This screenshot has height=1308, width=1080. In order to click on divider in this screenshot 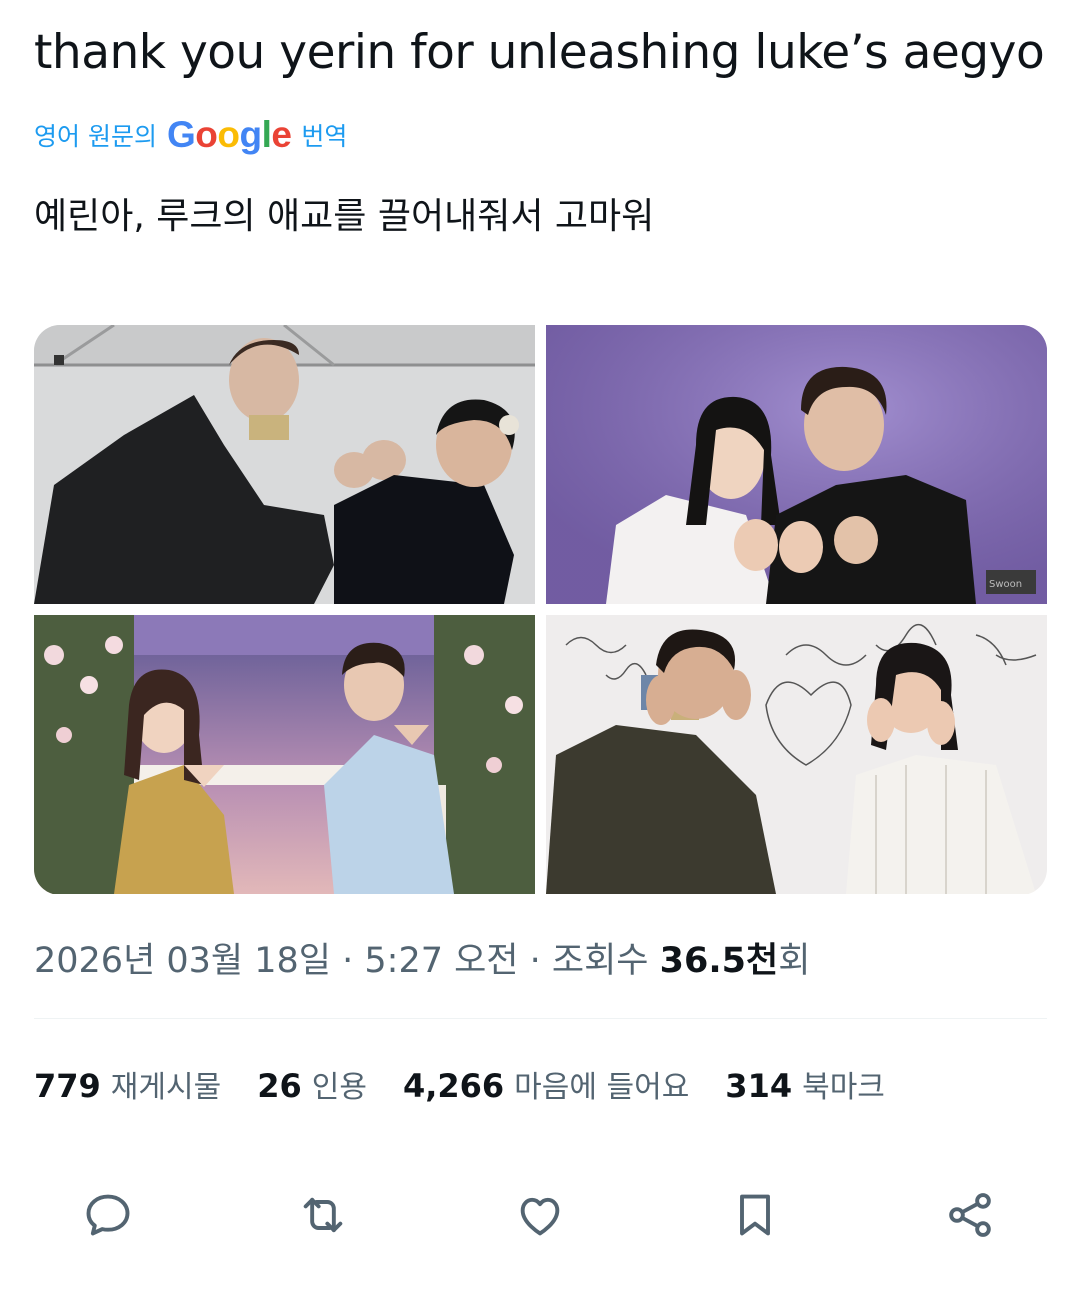, I will do `click(540, 1018)`.